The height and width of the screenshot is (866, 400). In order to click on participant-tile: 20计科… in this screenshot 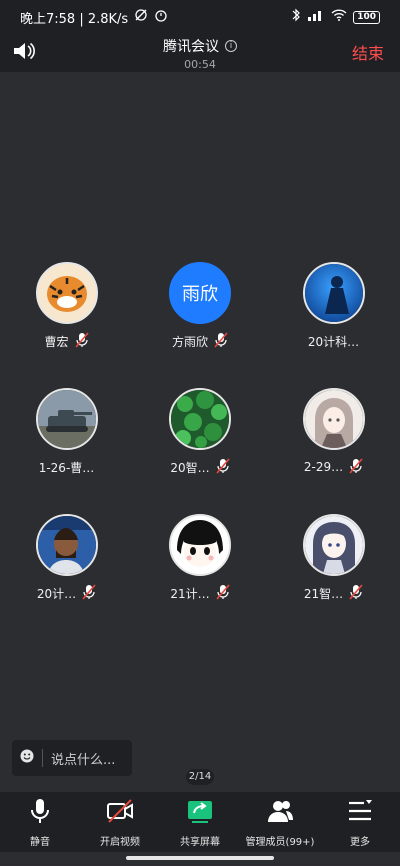, I will do `click(333, 306)`.